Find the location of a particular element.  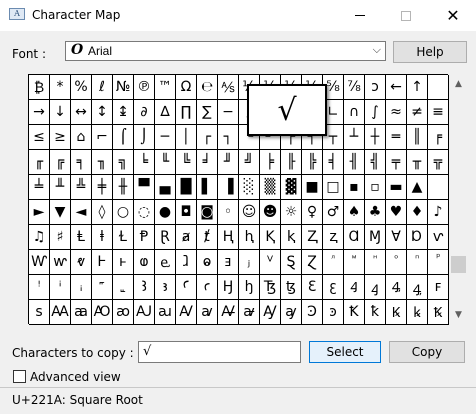

char-cell: * is located at coordinates (60, 87).